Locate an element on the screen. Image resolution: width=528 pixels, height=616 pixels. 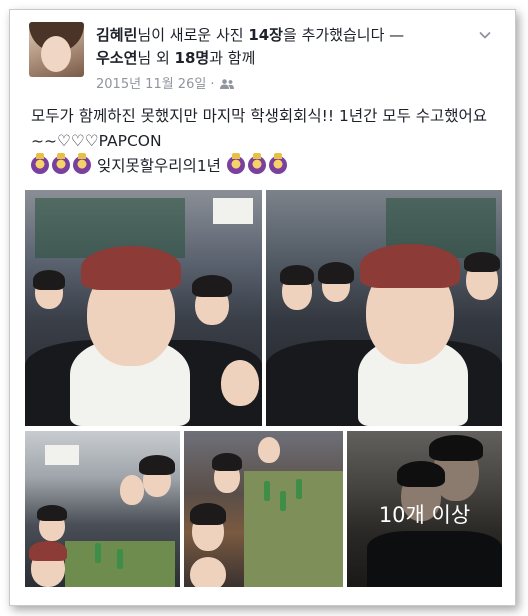
author-avatar is located at coordinates (56, 49).